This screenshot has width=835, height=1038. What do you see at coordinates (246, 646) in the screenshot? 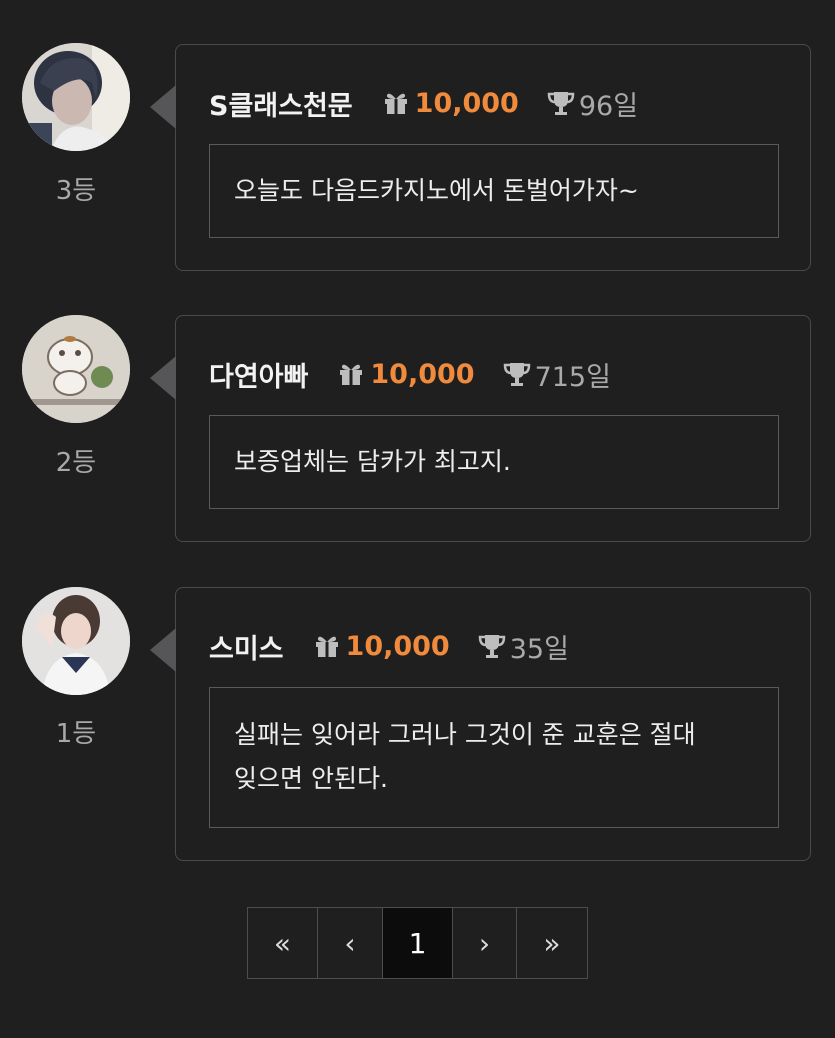
I see `nickname: 스미스` at bounding box center [246, 646].